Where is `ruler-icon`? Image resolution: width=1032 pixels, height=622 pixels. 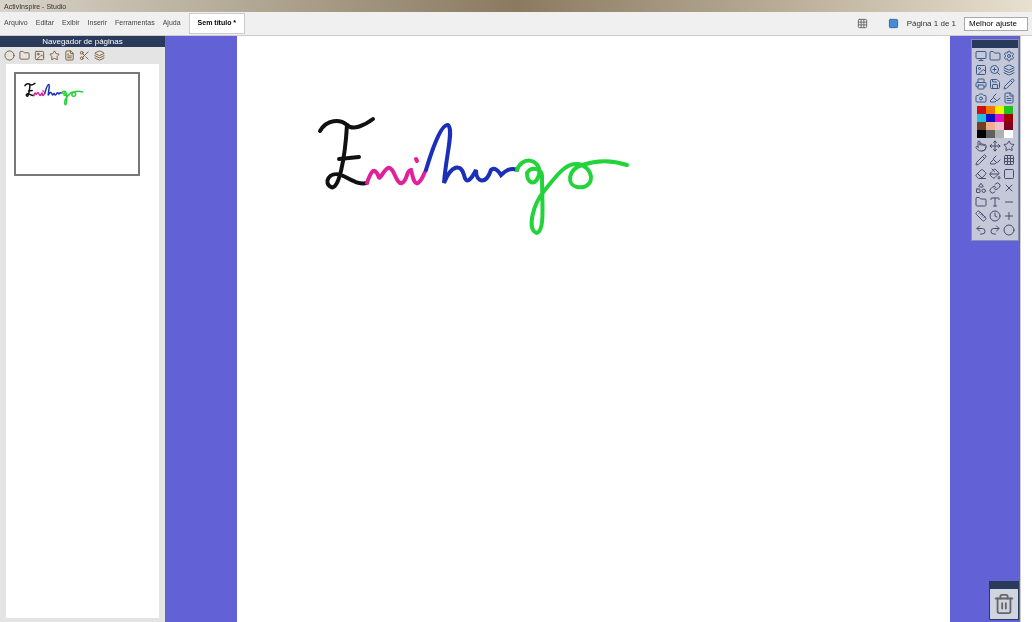 ruler-icon is located at coordinates (981, 216).